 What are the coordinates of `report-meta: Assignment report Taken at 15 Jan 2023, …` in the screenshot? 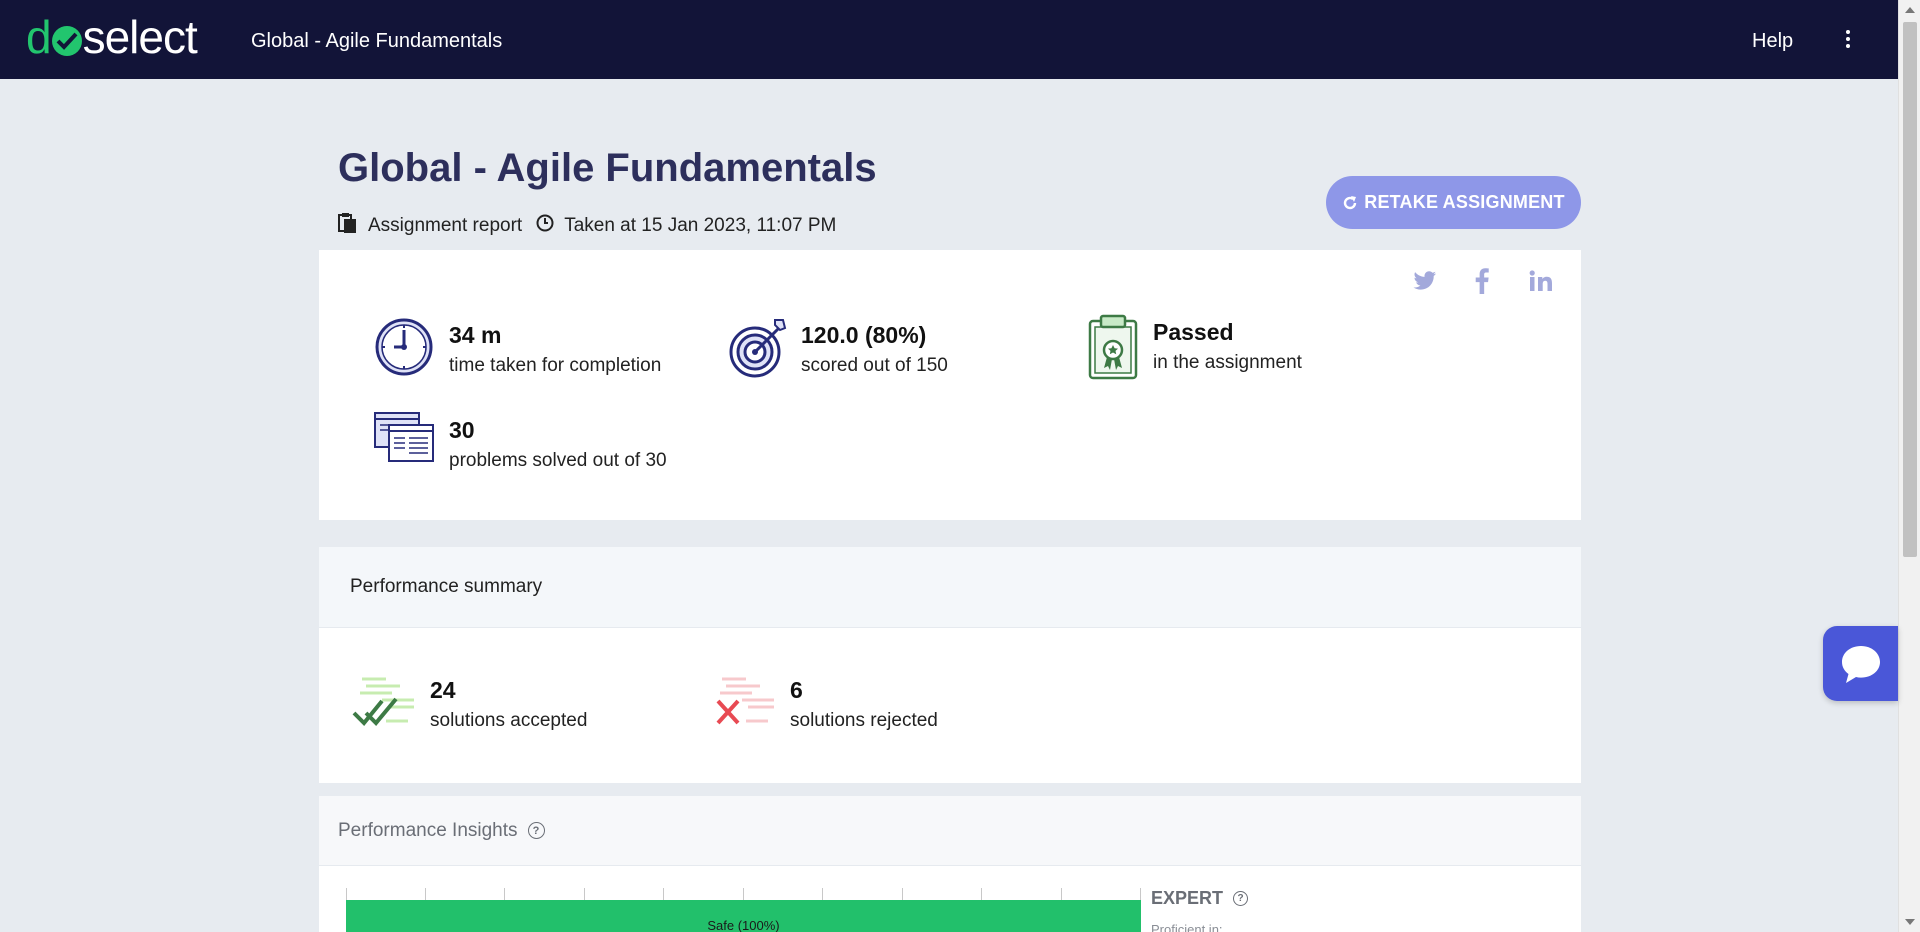 It's located at (587, 226).